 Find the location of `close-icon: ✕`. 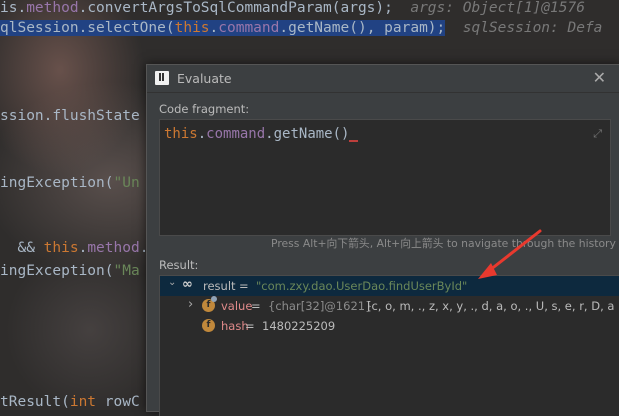

close-icon: ✕ is located at coordinates (599, 77).